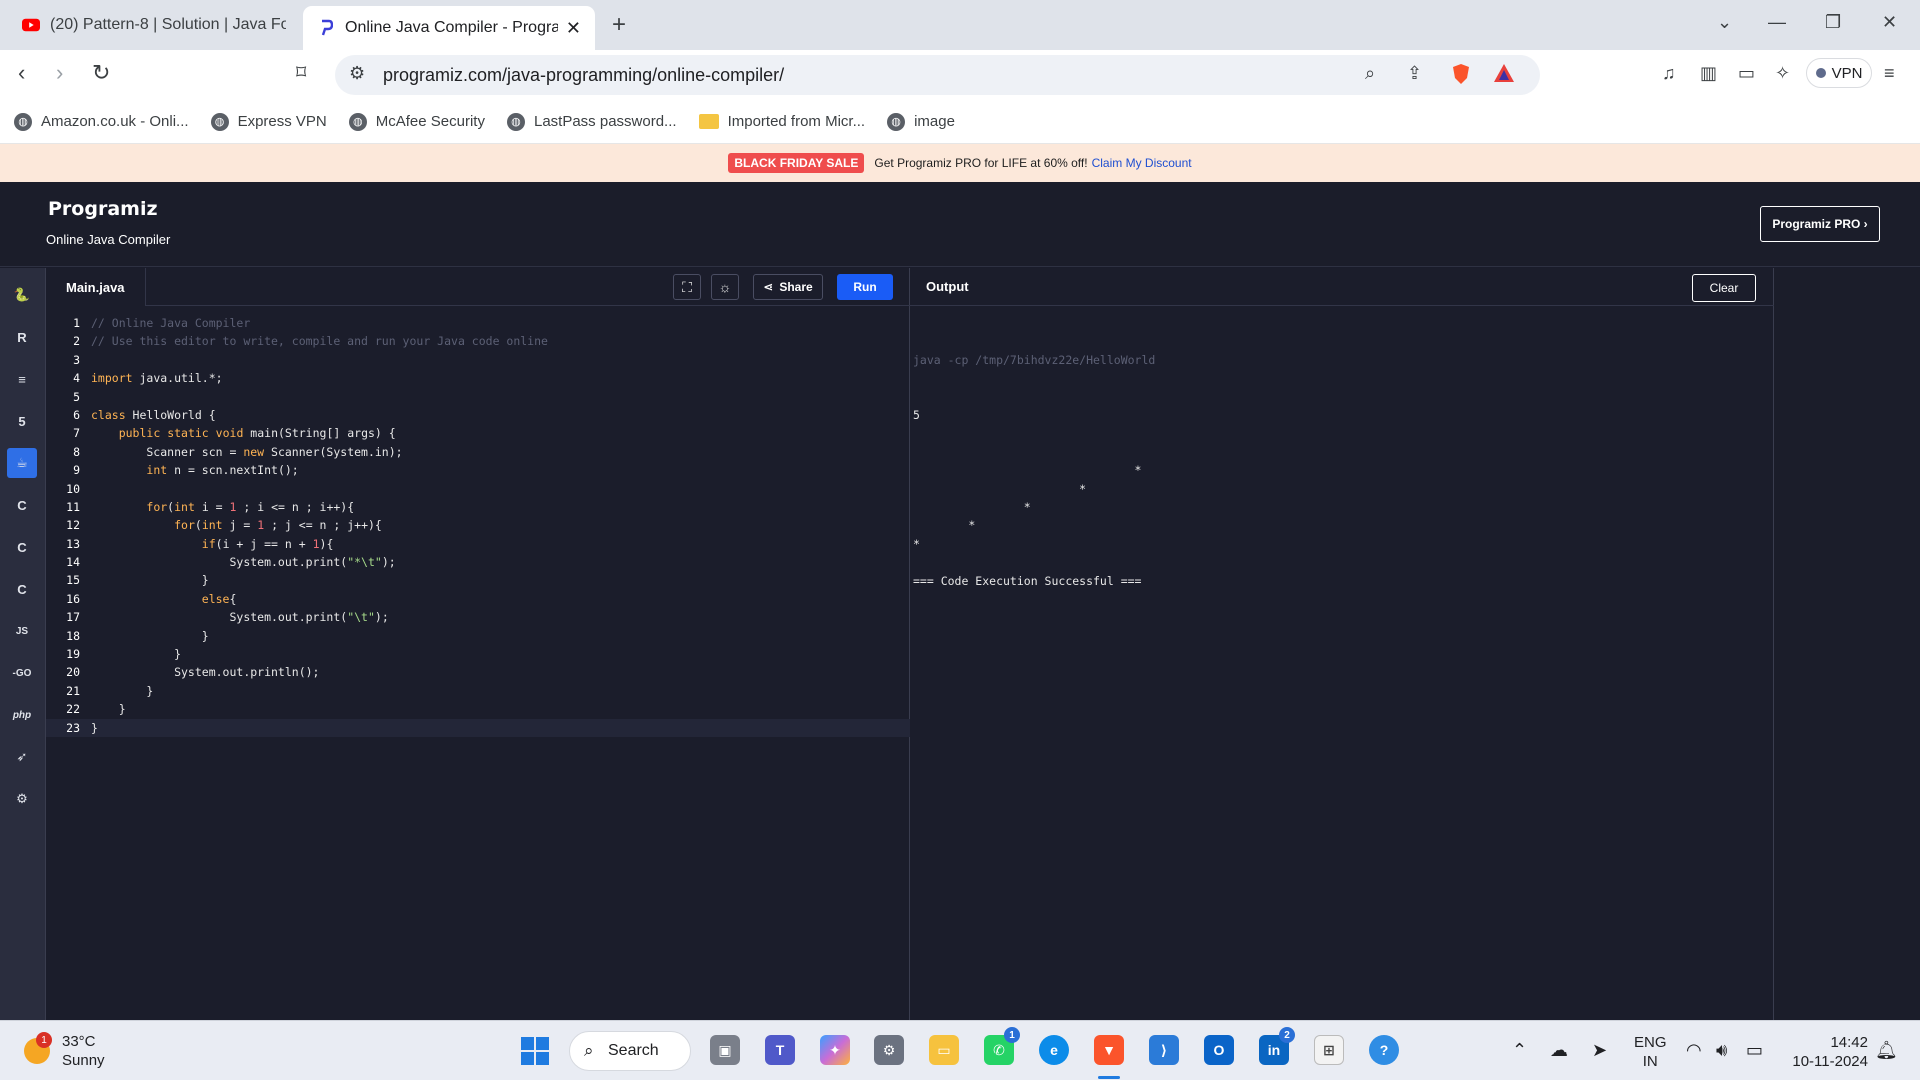  Describe the element at coordinates (1002, 1046) in the screenshot. I see `whatsapp-icon: ✆ 1` at that location.